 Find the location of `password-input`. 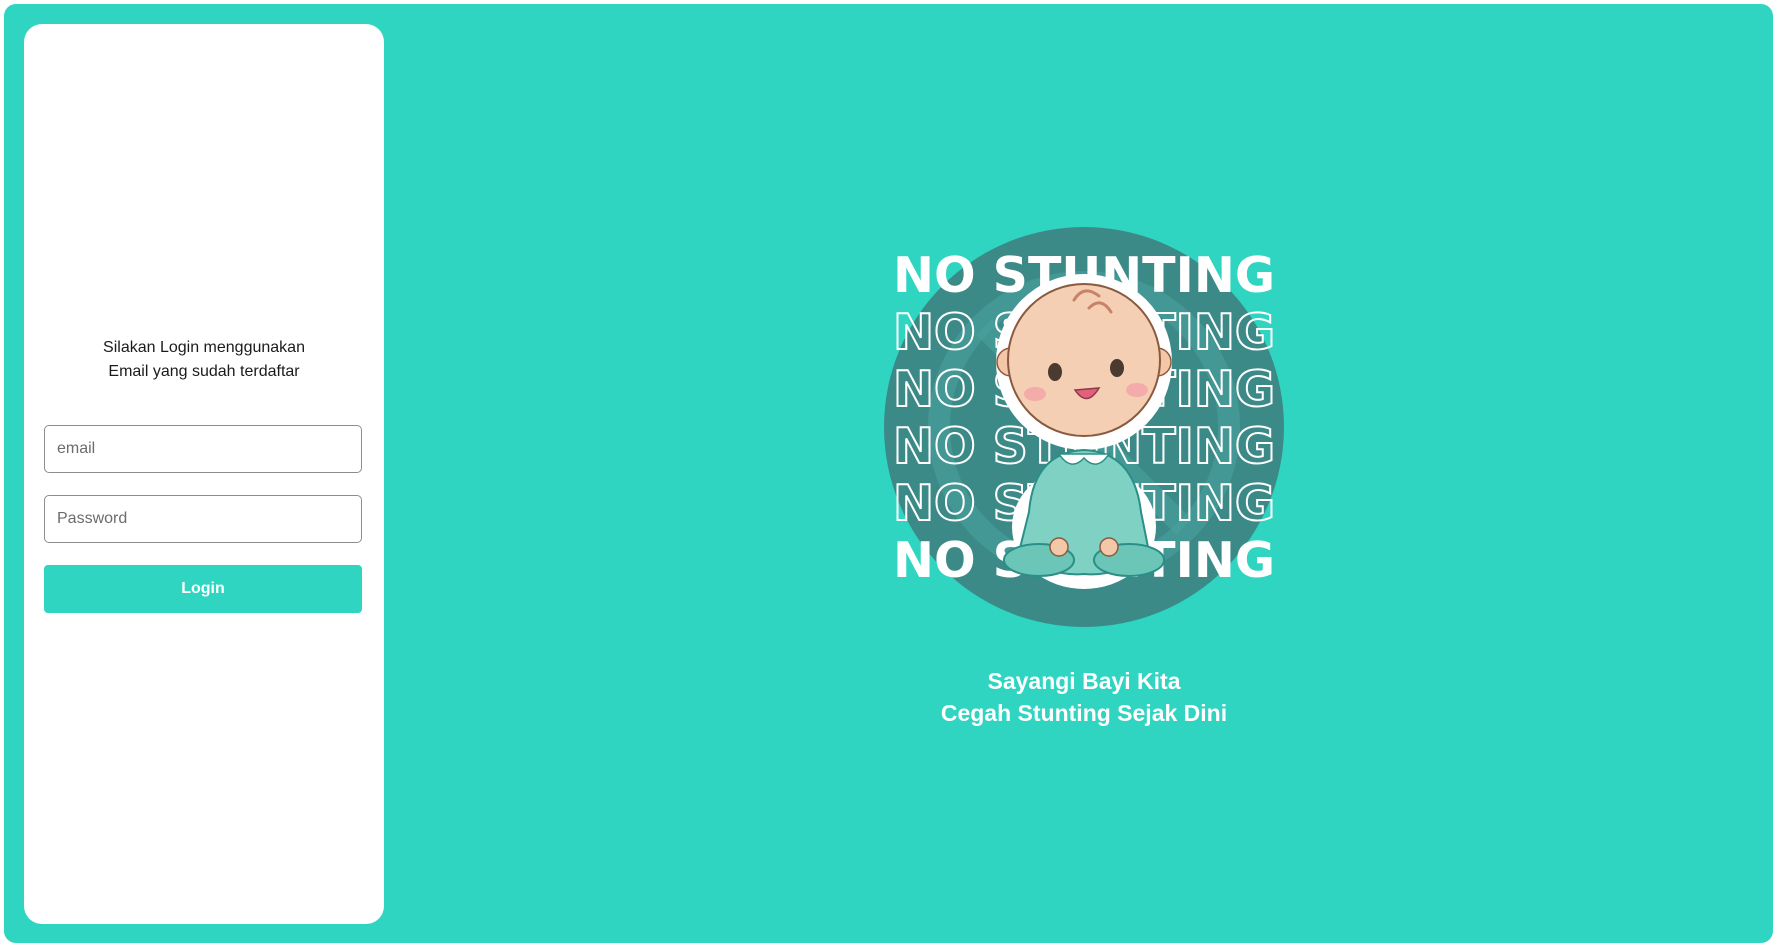

password-input is located at coordinates (203, 519).